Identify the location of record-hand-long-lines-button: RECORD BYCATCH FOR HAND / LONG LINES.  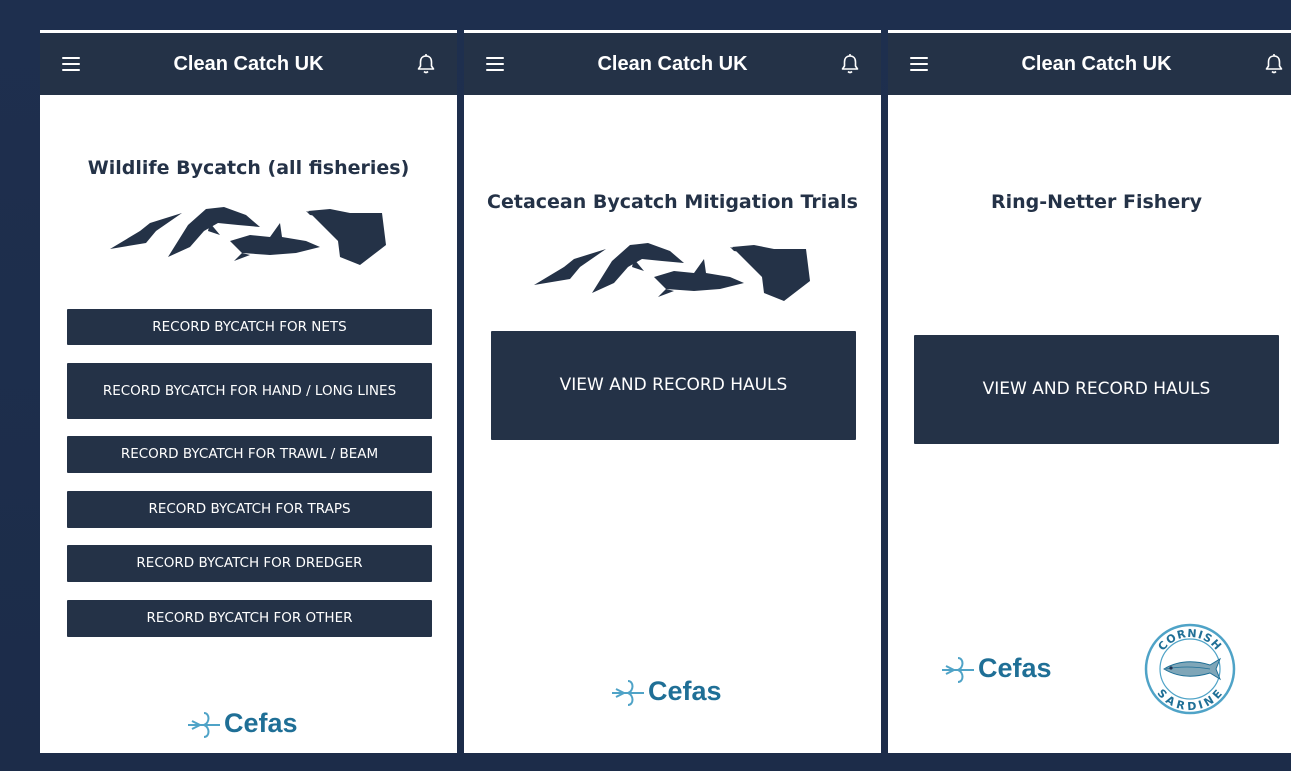
(249, 391).